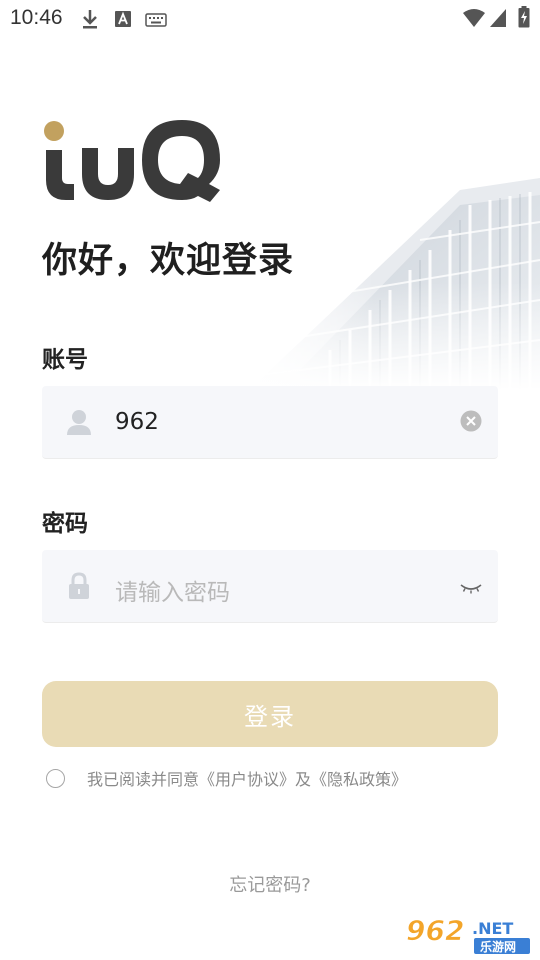 The height and width of the screenshot is (960, 540). I want to click on svg-text: 962, so click(435, 930).